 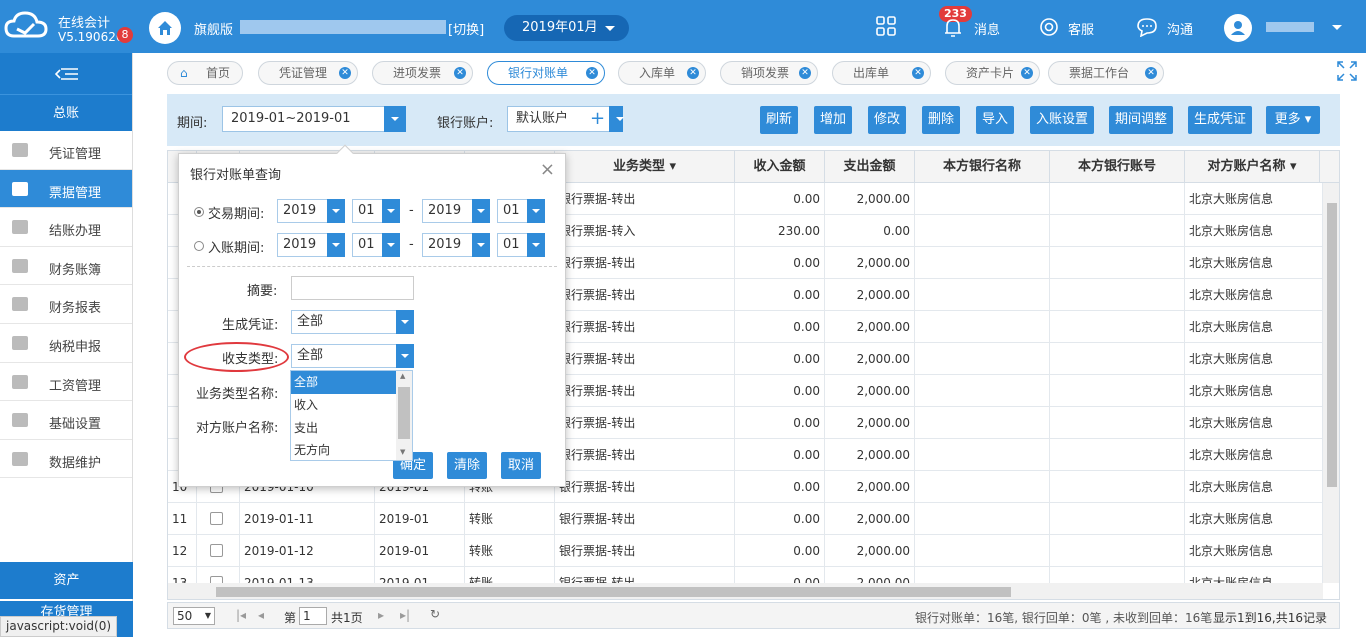 I want to click on trade-year-to: 2019, so click(x=456, y=211).